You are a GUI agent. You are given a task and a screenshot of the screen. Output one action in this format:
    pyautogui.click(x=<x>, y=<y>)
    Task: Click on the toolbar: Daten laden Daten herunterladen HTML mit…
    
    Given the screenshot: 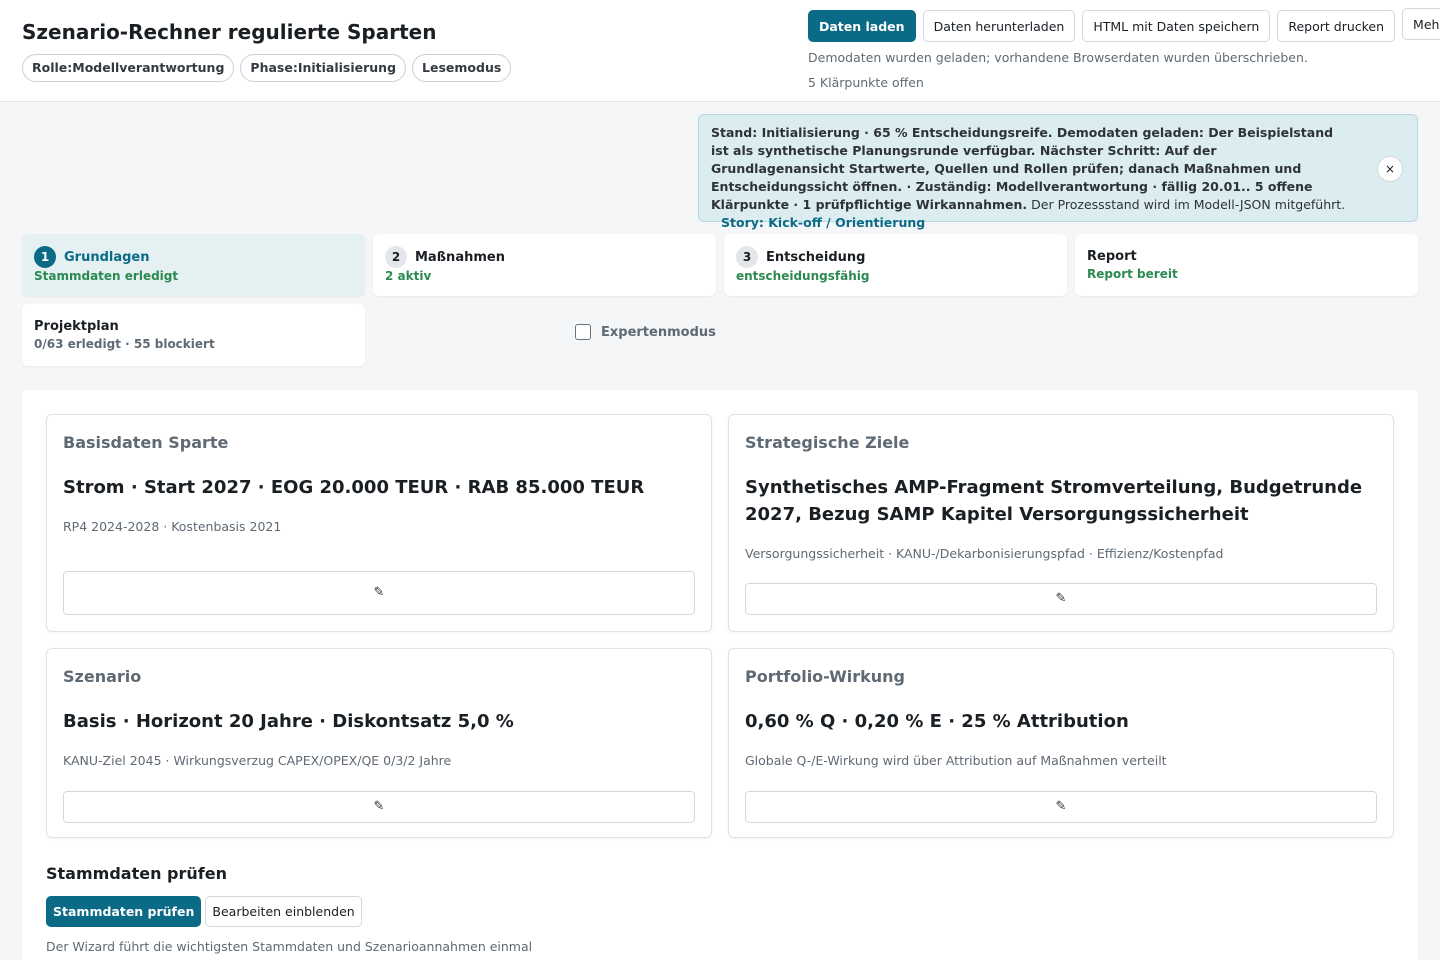 What is the action you would take?
    pyautogui.click(x=1124, y=25)
    